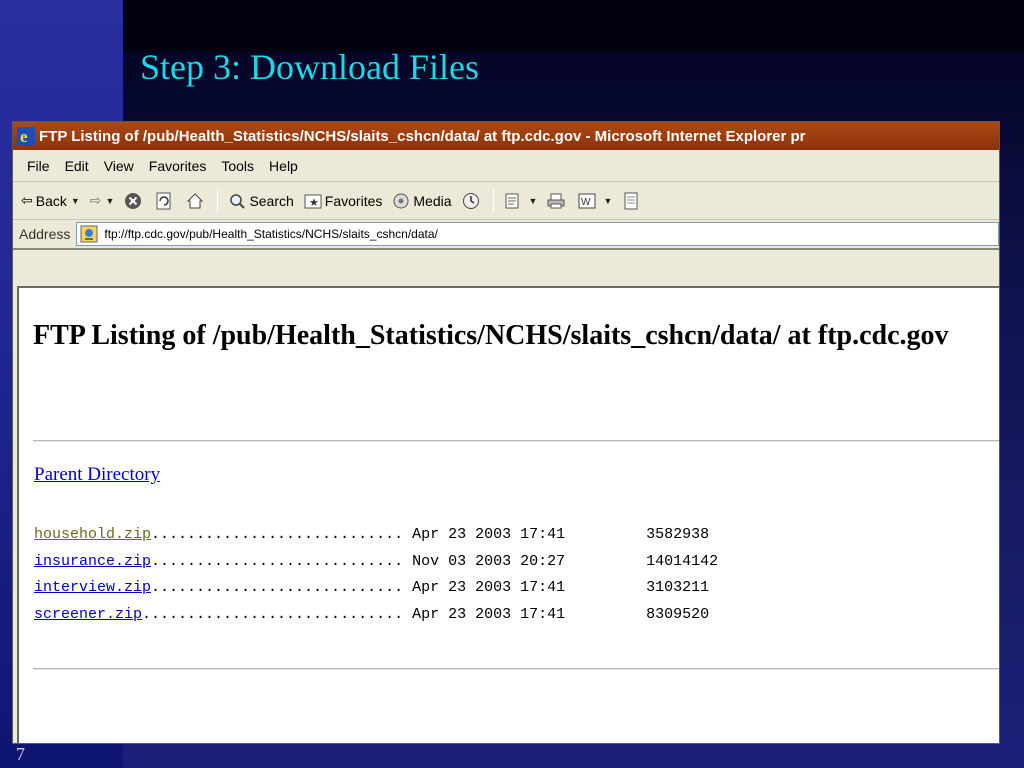 The image size is (1024, 768). I want to click on back-button: ⇦ Back ▼, so click(50, 200).